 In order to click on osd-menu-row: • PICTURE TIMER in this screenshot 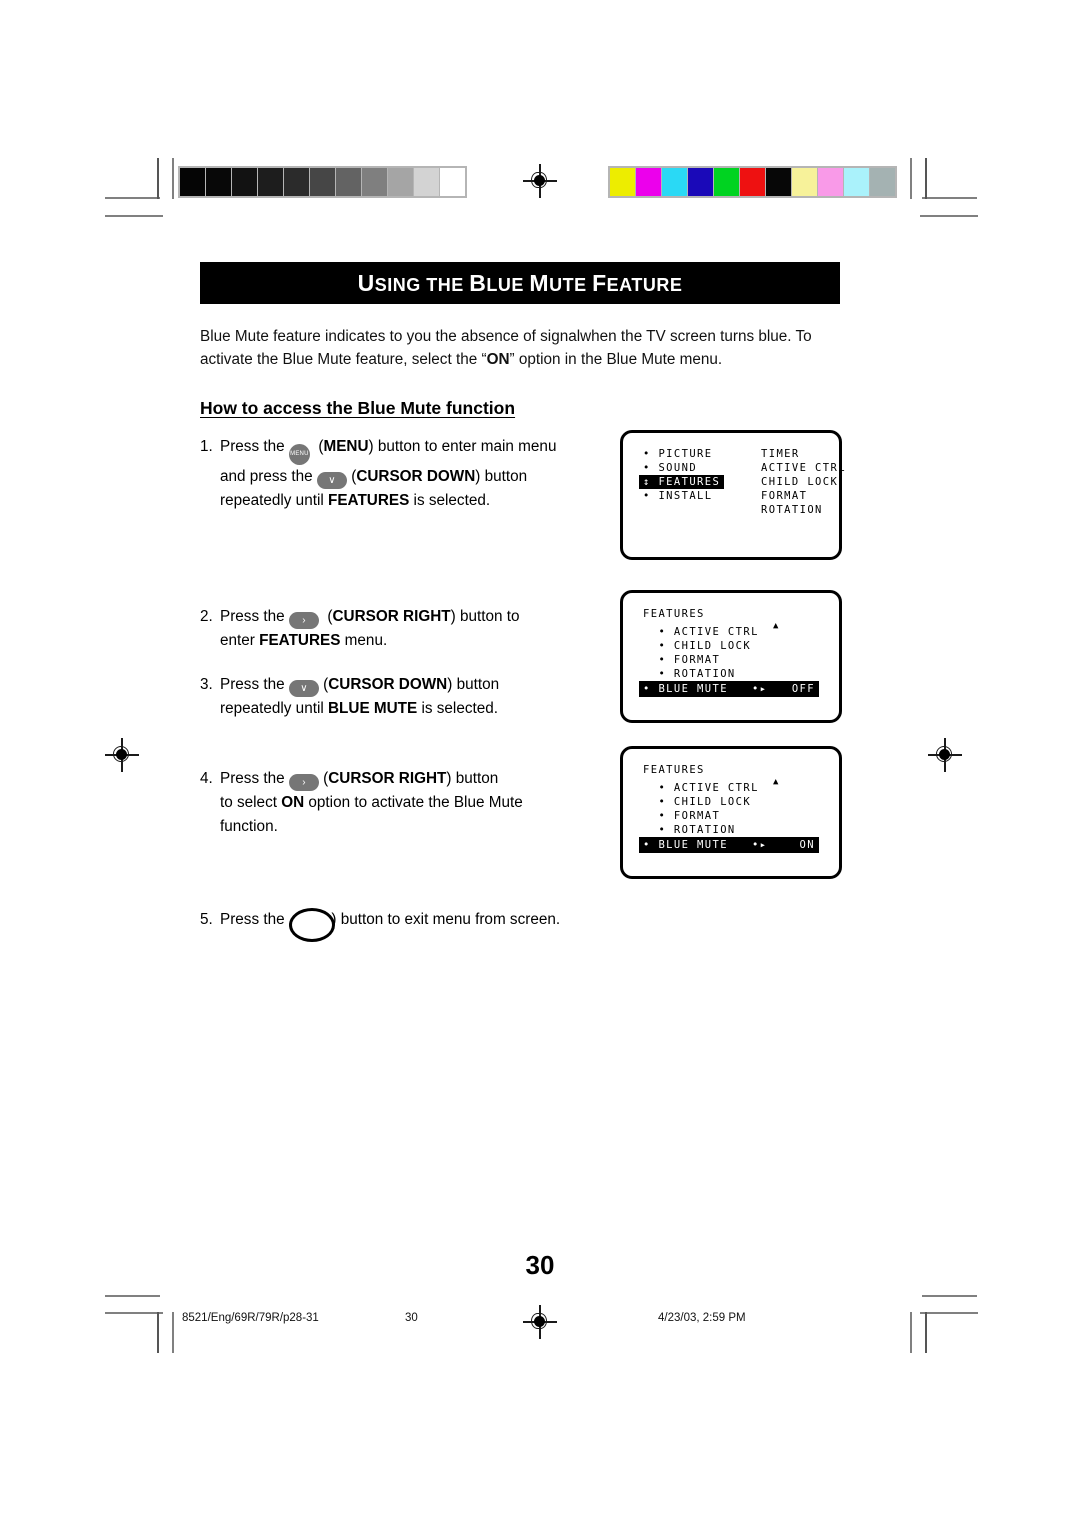, I will do `click(731, 454)`.